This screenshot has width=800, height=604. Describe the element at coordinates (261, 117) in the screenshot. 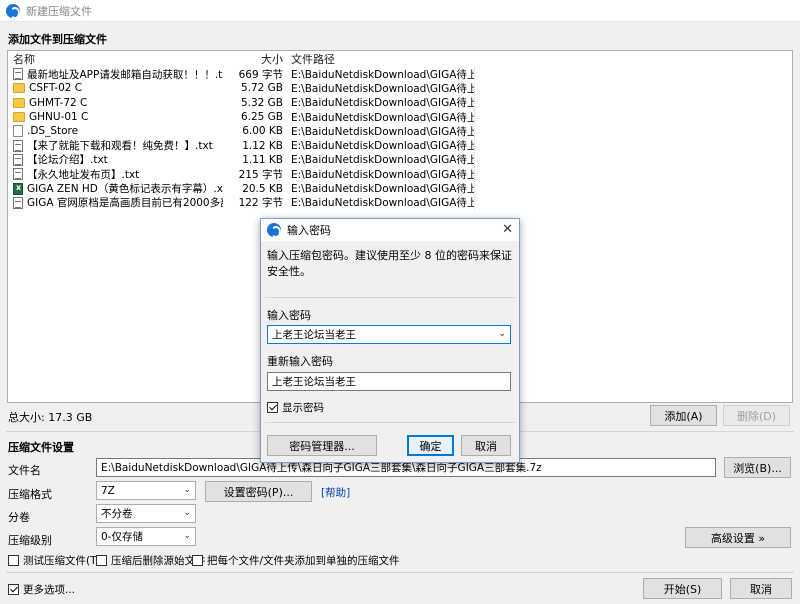

I see `file-size: 6.25 GB` at that location.